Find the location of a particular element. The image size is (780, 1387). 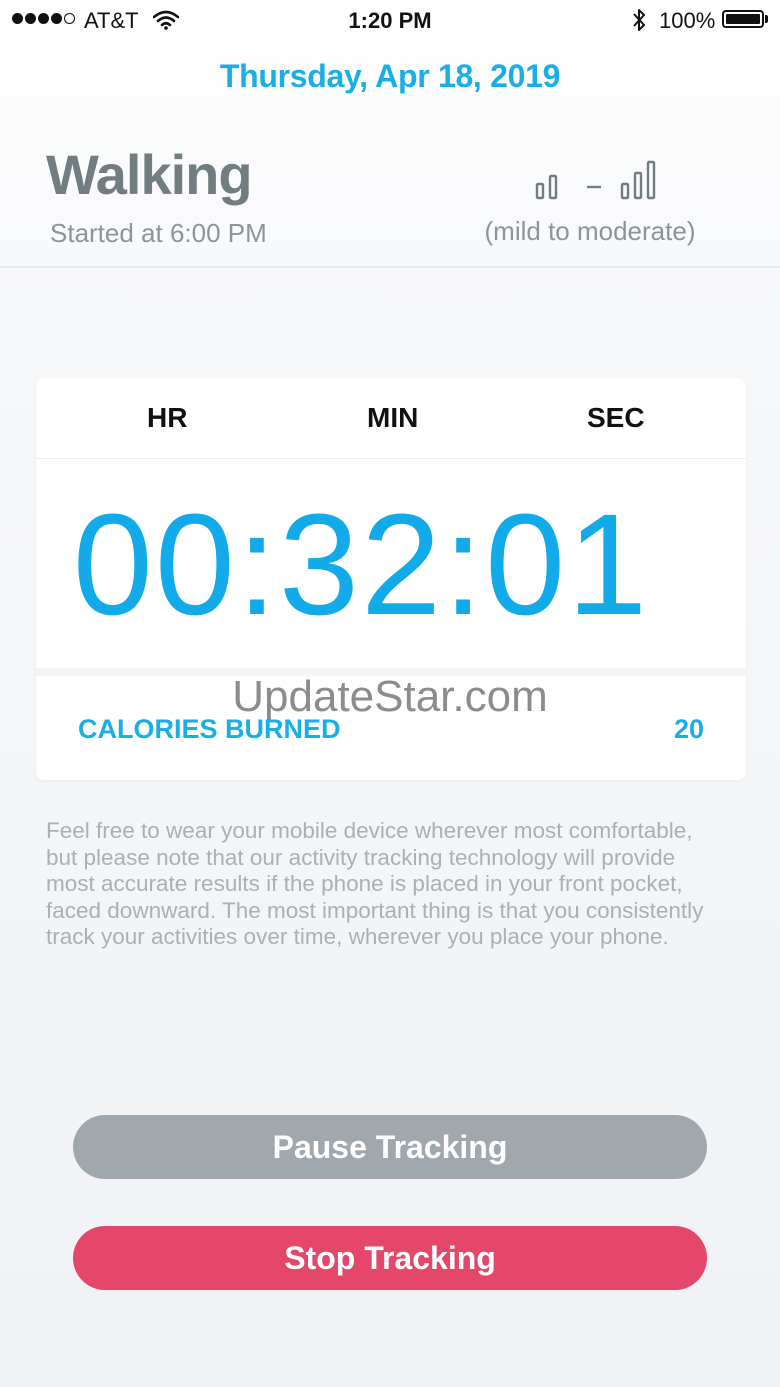

intensity-indicator is located at coordinates (597, 183).